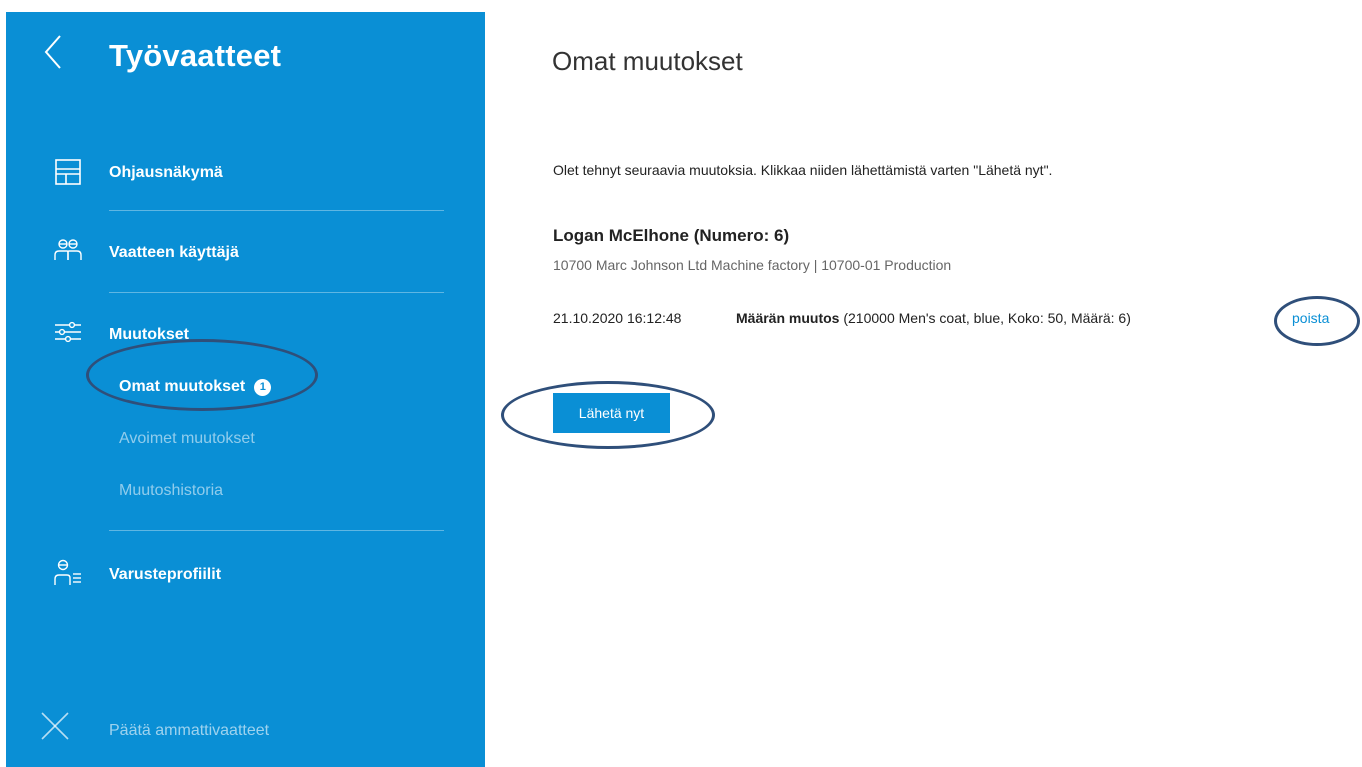 Image resolution: width=1362 pixels, height=767 pixels. What do you see at coordinates (647, 61) in the screenshot?
I see `page-title: Omat muutokset` at bounding box center [647, 61].